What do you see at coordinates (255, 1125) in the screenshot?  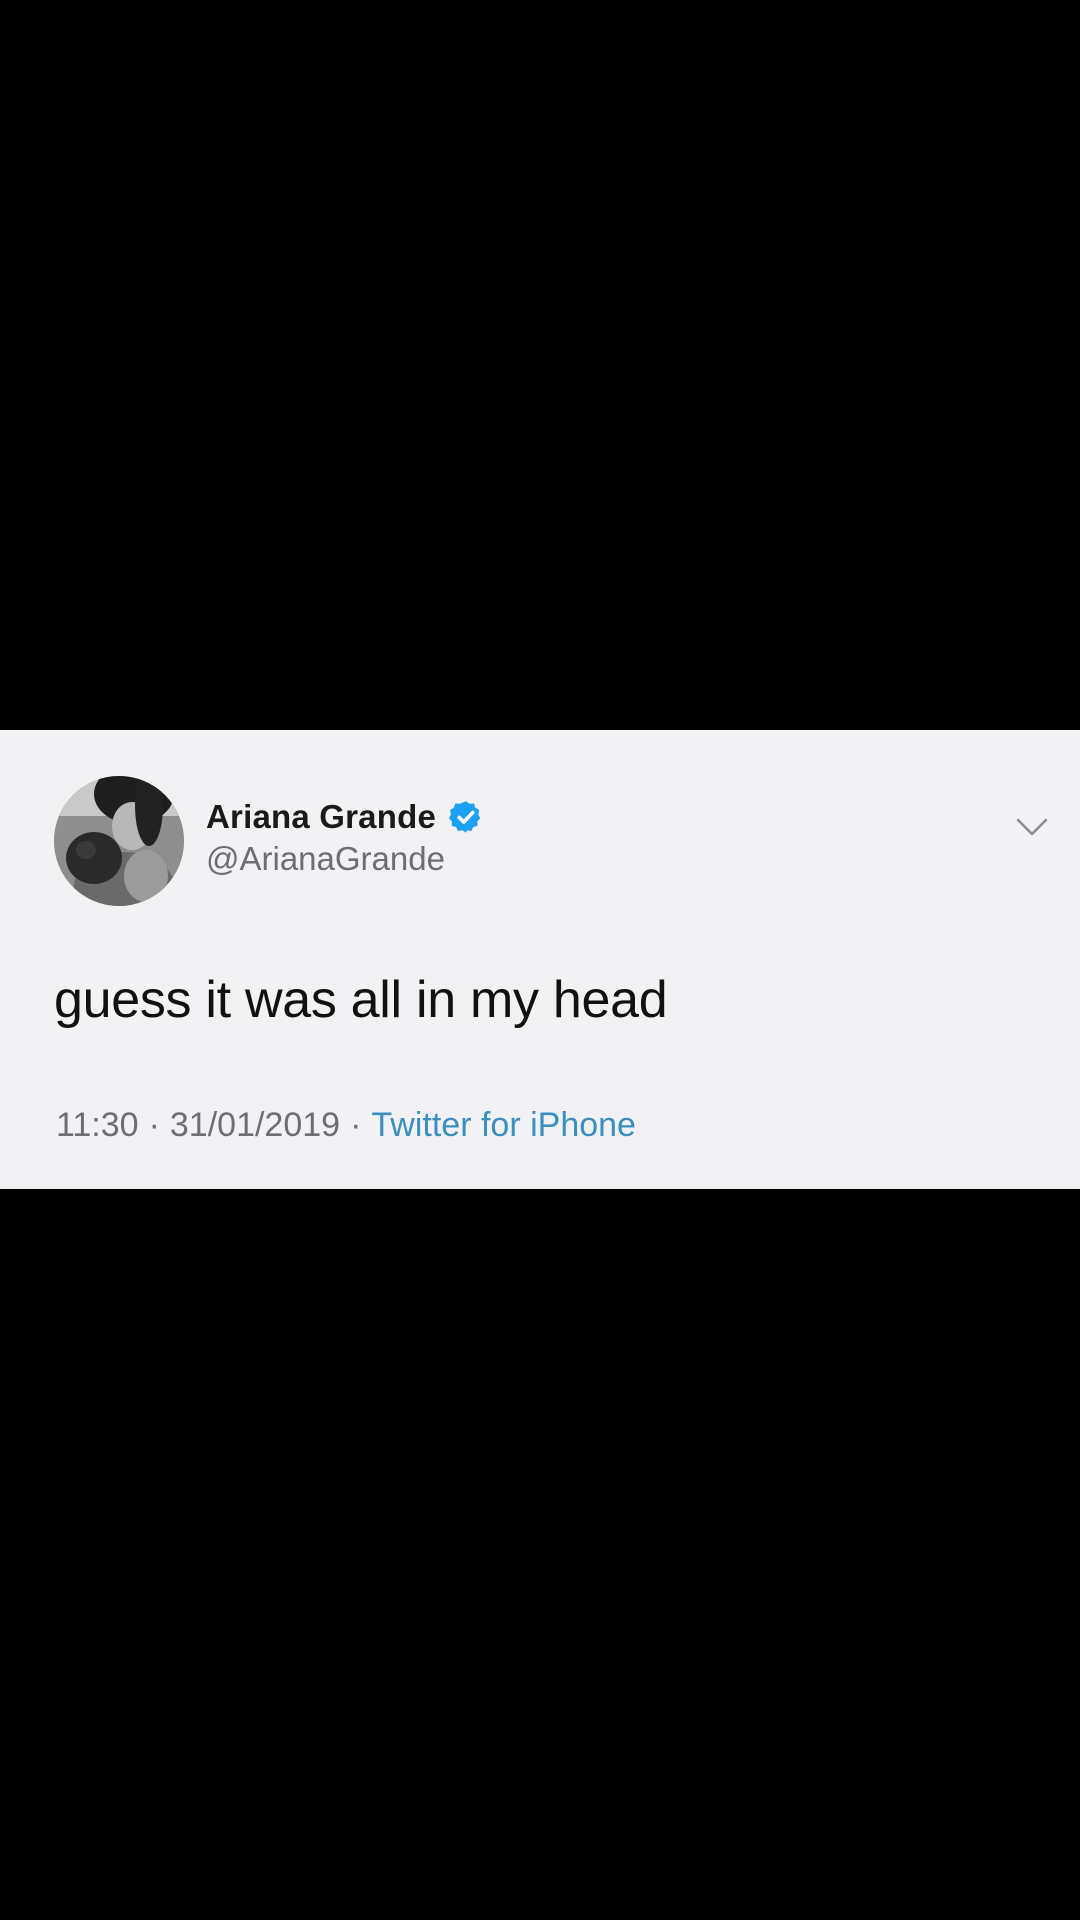 I see `tweet-date: 31/01/2019` at bounding box center [255, 1125].